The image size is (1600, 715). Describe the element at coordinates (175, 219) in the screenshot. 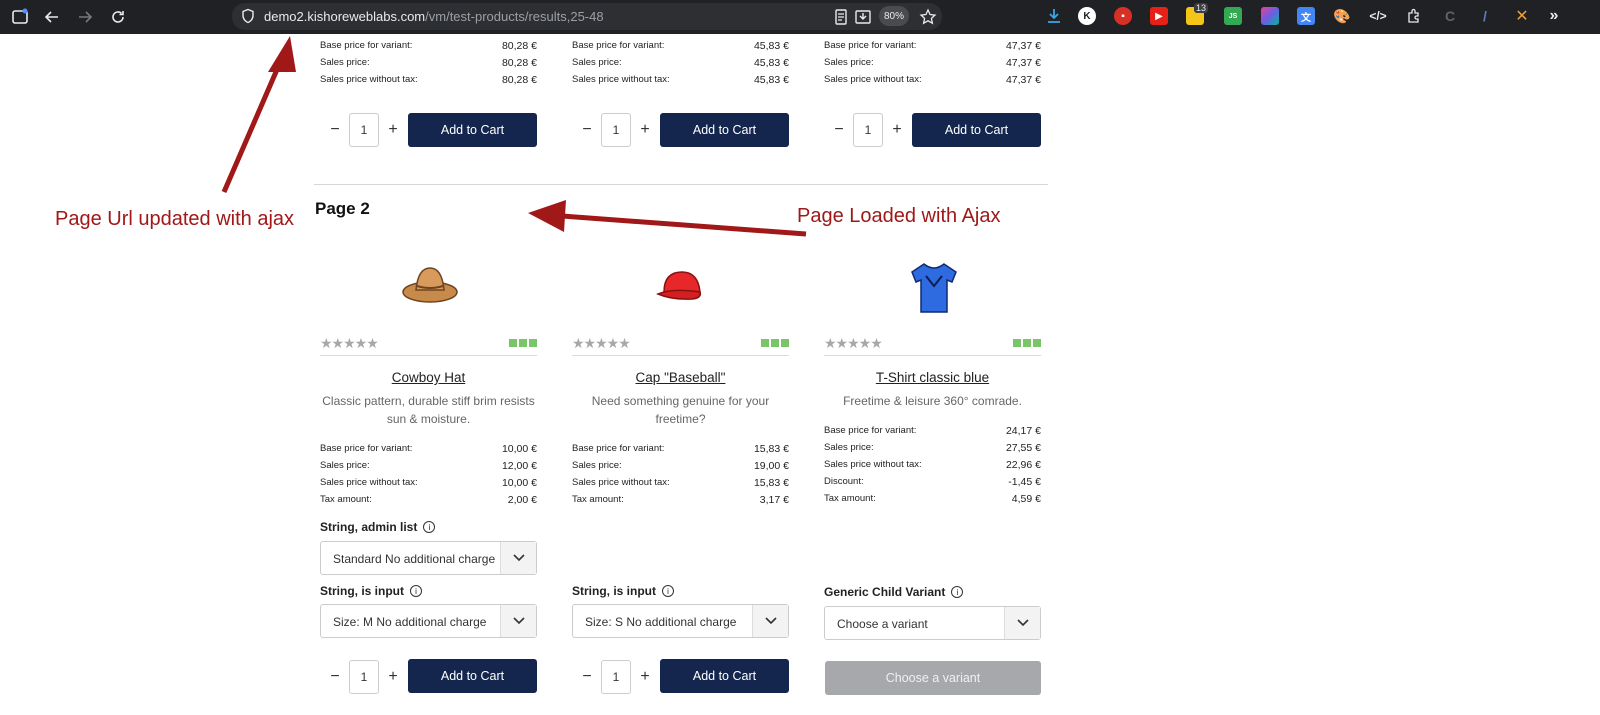

I see `url-annotation: Page Url updated with ajax` at that location.